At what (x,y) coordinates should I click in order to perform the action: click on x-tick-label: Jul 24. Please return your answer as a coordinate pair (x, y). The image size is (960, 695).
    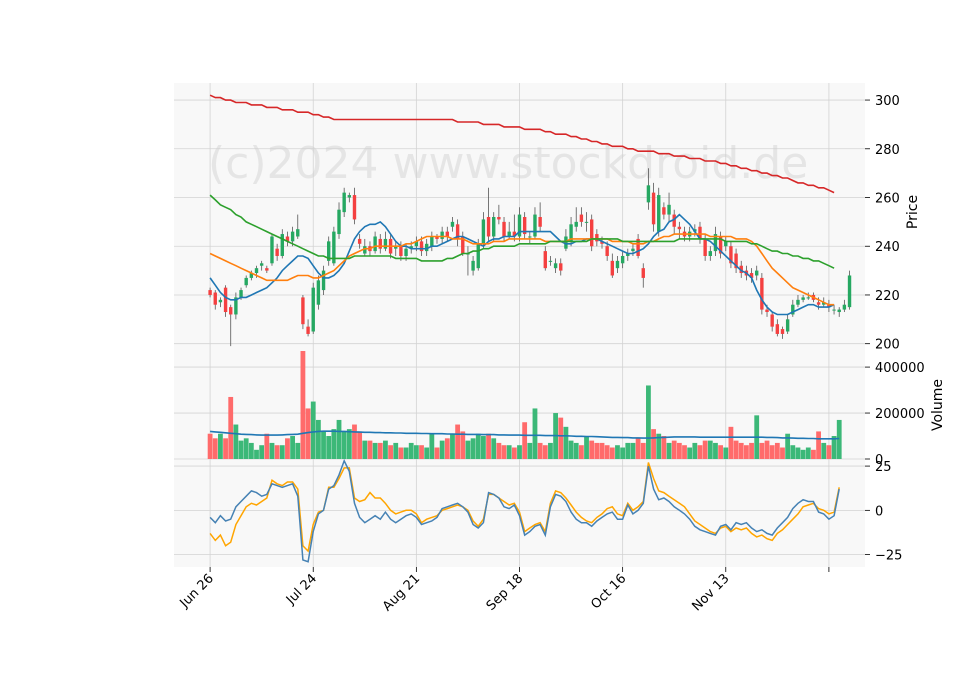
    Looking at the image, I should click on (301, 589).